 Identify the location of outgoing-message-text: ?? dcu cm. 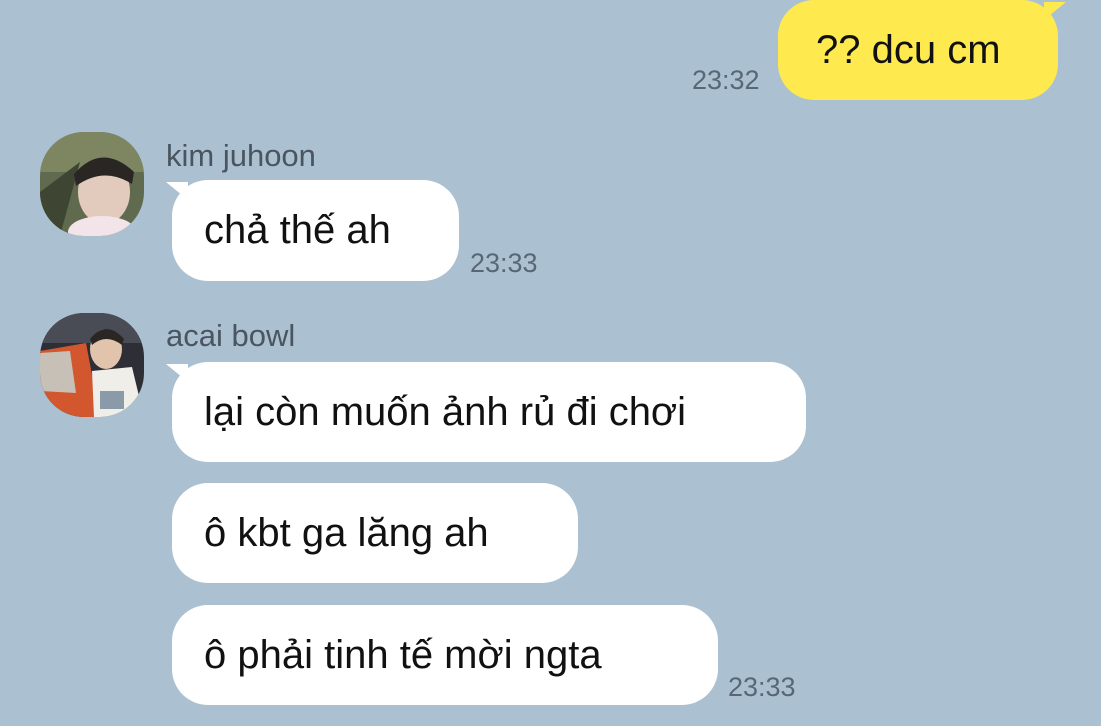
(908, 49).